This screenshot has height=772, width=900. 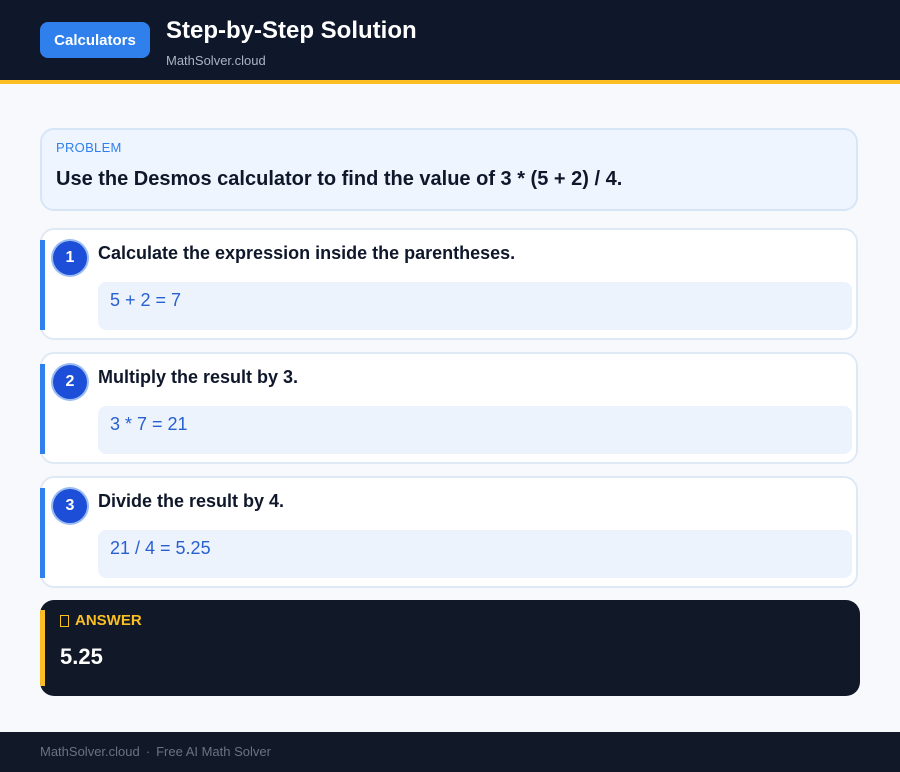 I want to click on site-subtitle: MathSolver.cloud, so click(x=216, y=60).